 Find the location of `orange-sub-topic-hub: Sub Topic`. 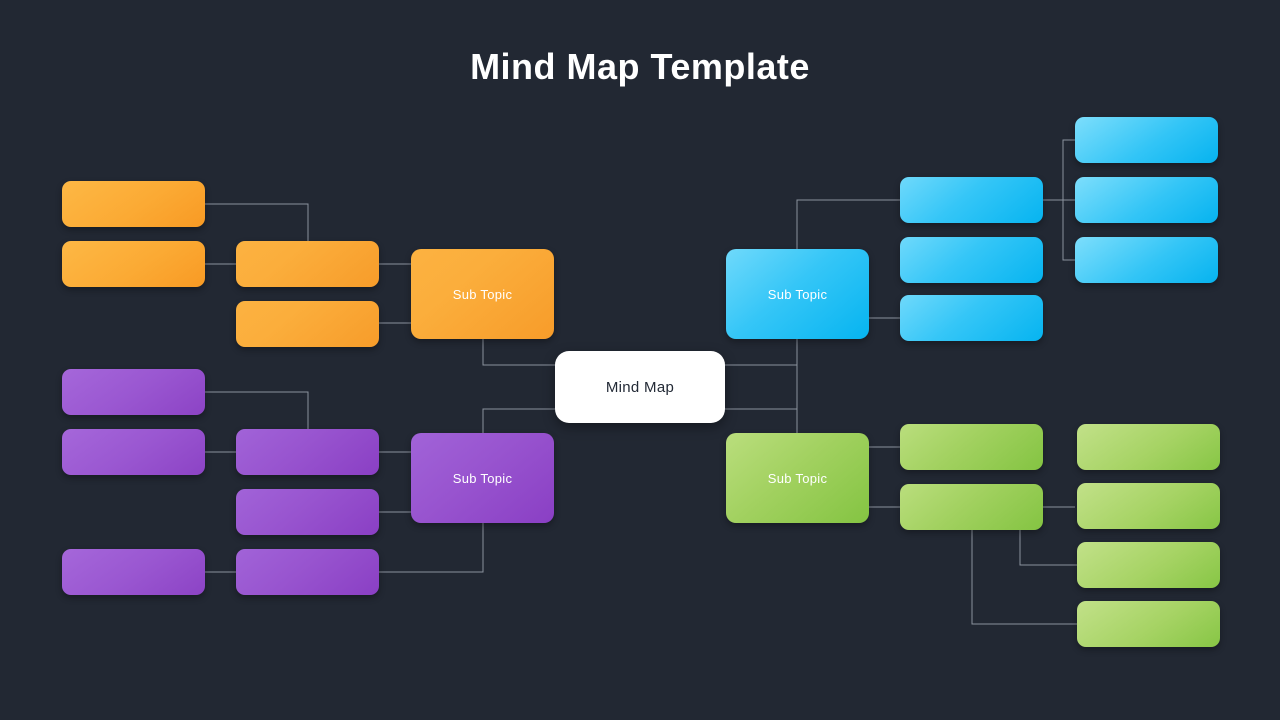

orange-sub-topic-hub: Sub Topic is located at coordinates (482, 294).